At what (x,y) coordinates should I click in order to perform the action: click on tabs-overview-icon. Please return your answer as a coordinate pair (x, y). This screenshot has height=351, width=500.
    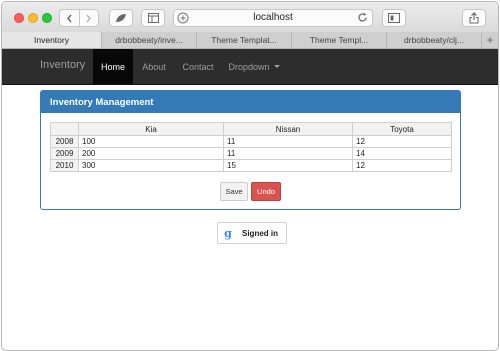
    Looking at the image, I should click on (394, 18).